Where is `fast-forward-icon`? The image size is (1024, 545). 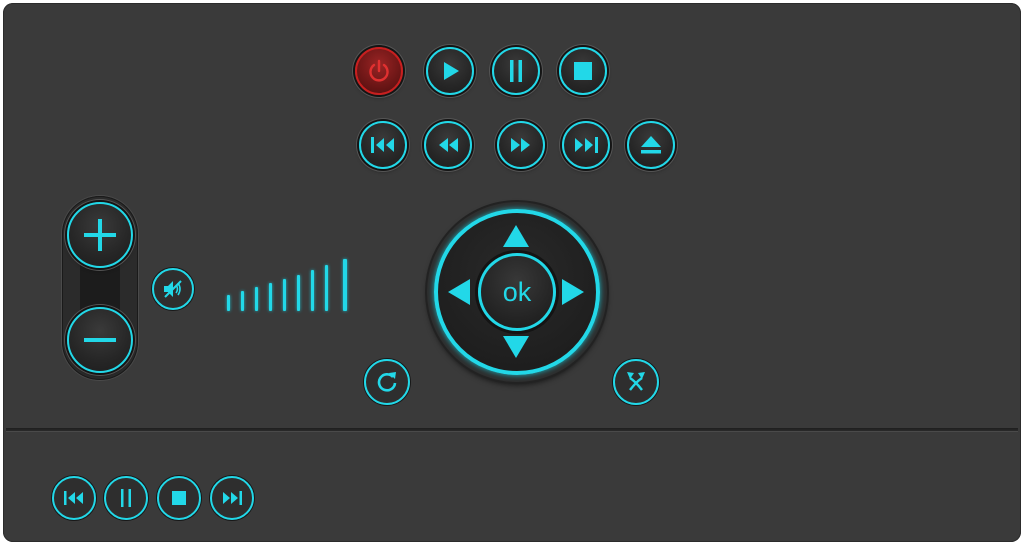 fast-forward-icon is located at coordinates (520, 145).